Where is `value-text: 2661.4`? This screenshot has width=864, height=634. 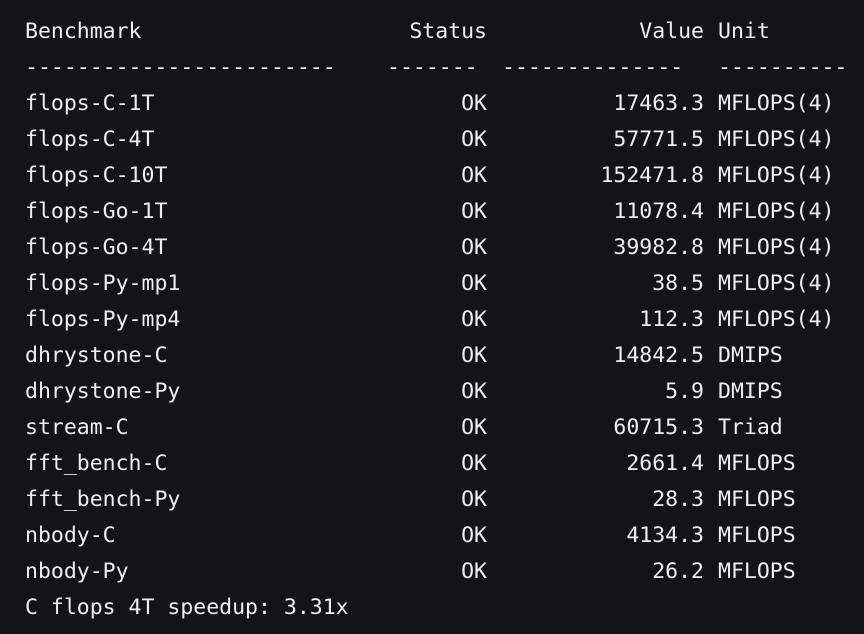 value-text: 2661.4 is located at coordinates (665, 463).